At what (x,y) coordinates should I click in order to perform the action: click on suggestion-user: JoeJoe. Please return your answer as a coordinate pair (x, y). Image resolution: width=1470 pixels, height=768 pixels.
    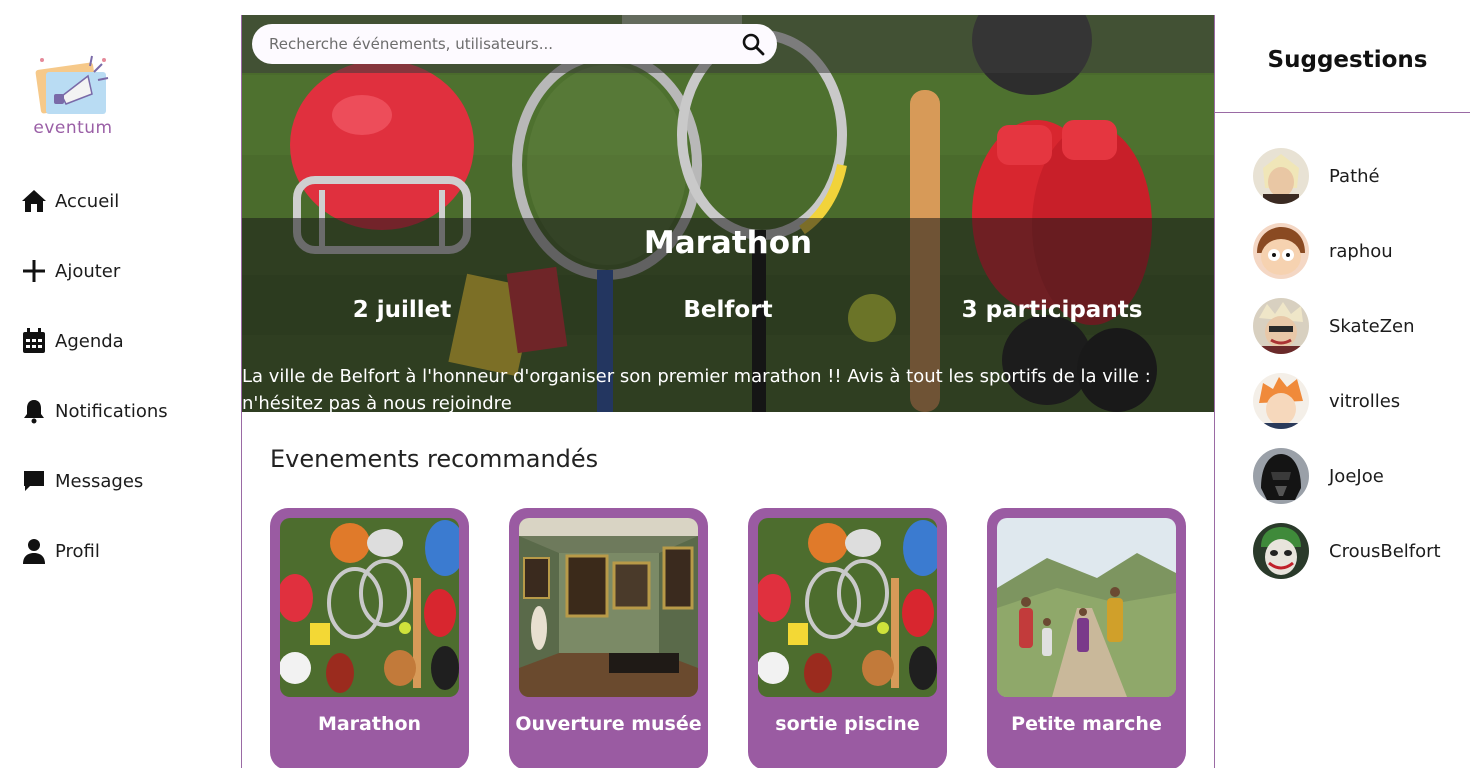
    Looking at the image, I should click on (1347, 476).